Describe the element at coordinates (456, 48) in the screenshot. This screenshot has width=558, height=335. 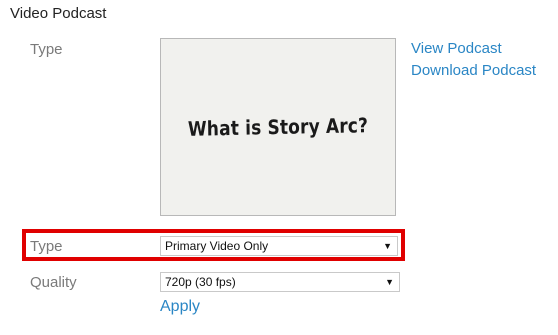
I see `view-podcast-link: View Podcast` at that location.